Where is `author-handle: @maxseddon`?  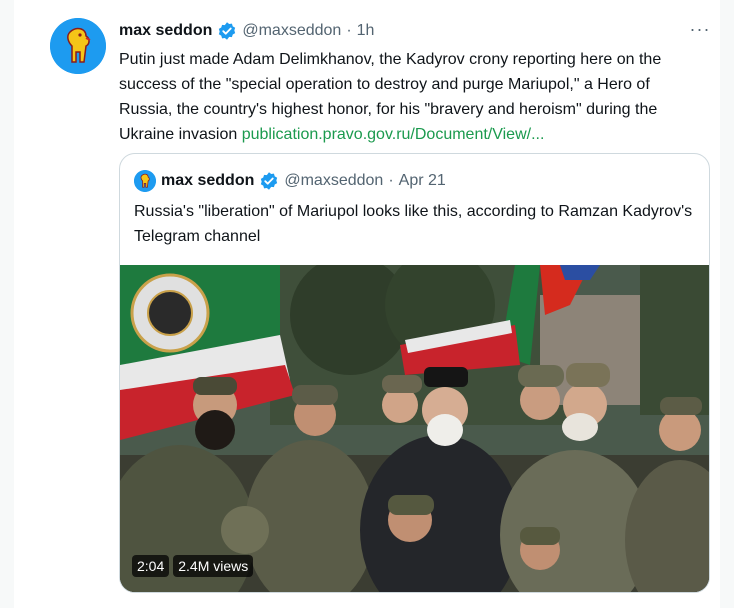 author-handle: @maxseddon is located at coordinates (291, 31).